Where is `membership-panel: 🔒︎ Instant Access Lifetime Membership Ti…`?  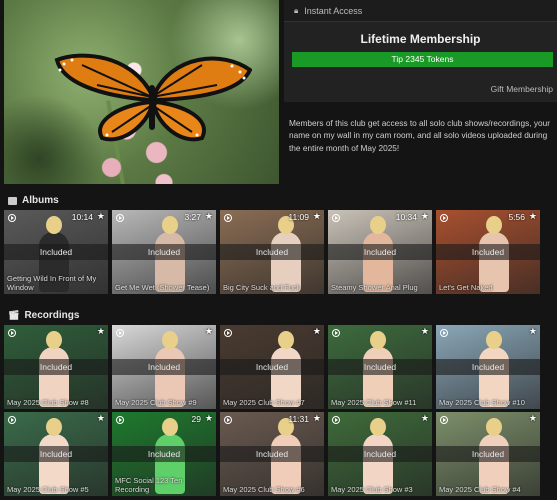 membership-panel: 🔒︎ Instant Access Lifetime Membership Ti… is located at coordinates (420, 51).